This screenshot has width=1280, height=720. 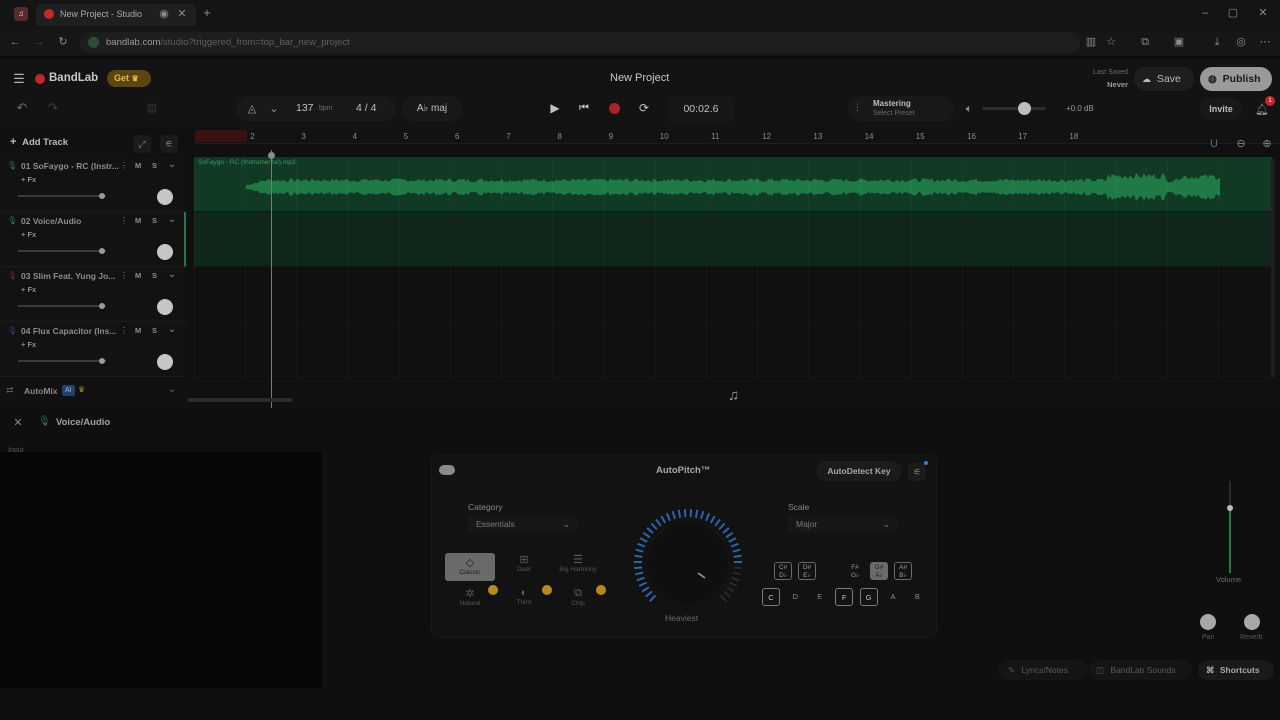 I want to click on key-f-sharp: F# G♭, so click(x=855, y=571).